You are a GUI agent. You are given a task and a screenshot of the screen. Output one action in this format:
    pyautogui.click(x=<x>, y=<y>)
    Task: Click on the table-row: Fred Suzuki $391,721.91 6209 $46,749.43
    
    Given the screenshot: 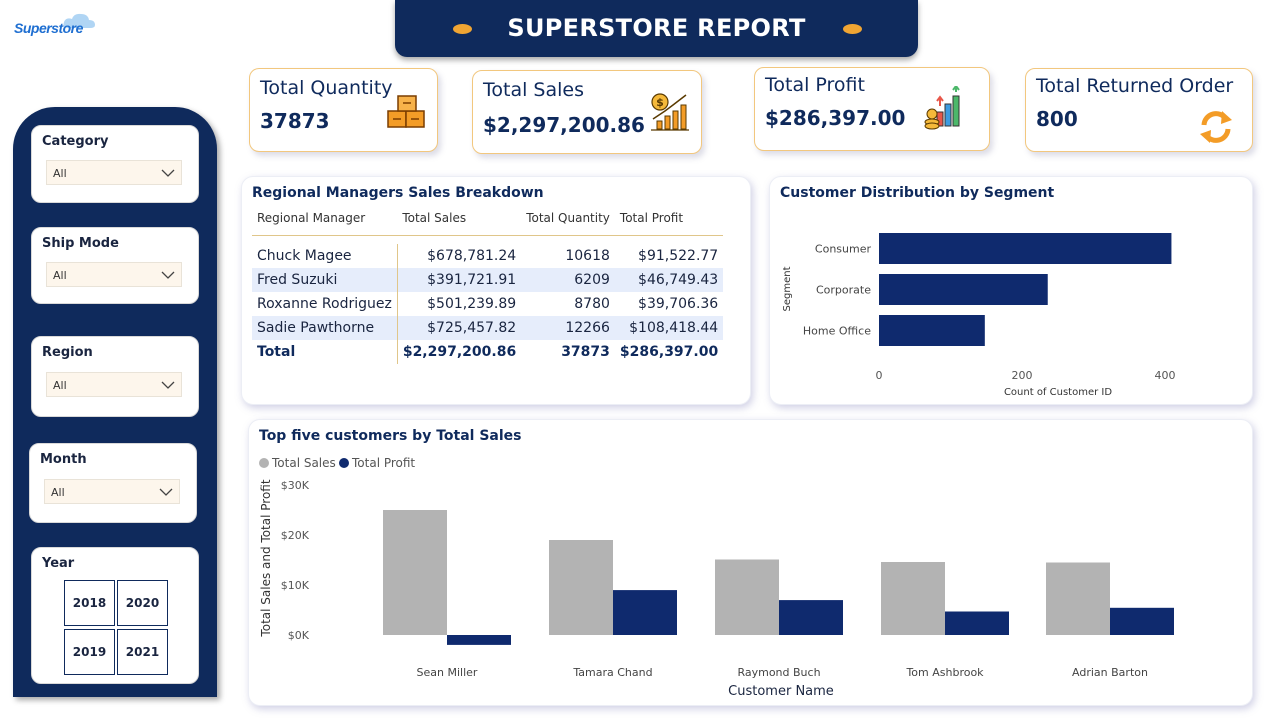 What is the action you would take?
    pyautogui.click(x=488, y=279)
    